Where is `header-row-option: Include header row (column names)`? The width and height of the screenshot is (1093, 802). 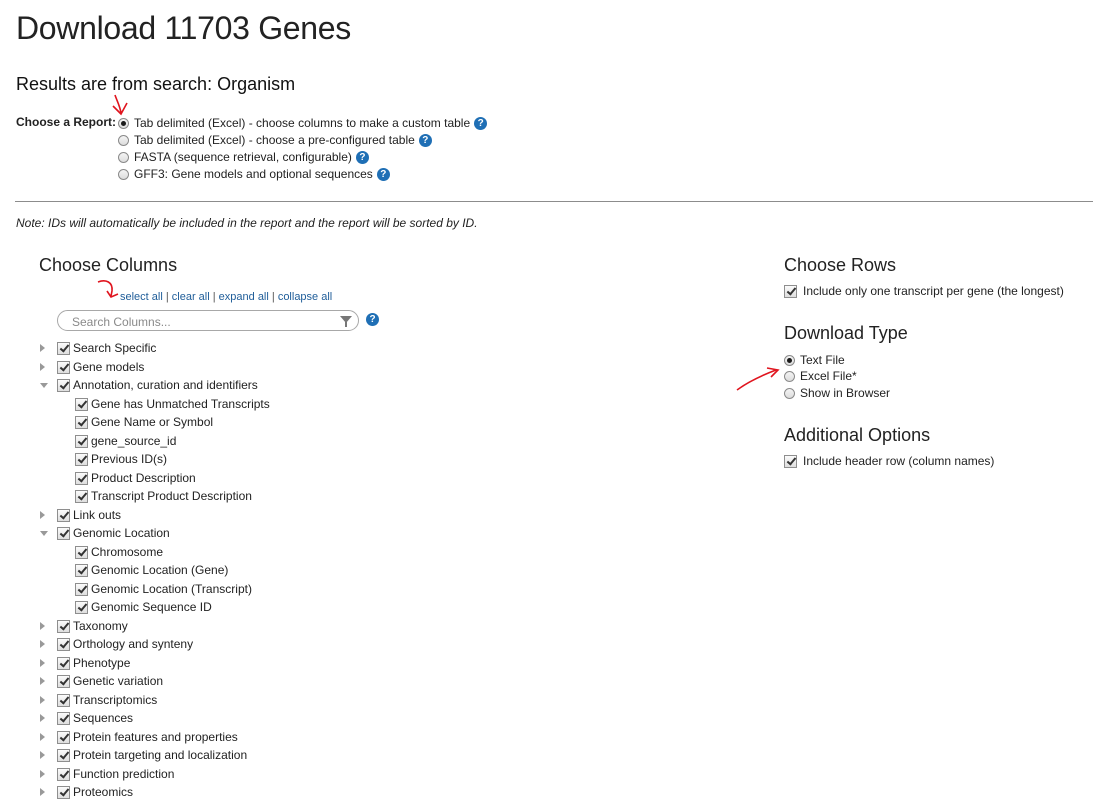 header-row-option: Include header row (column names) is located at coordinates (889, 461).